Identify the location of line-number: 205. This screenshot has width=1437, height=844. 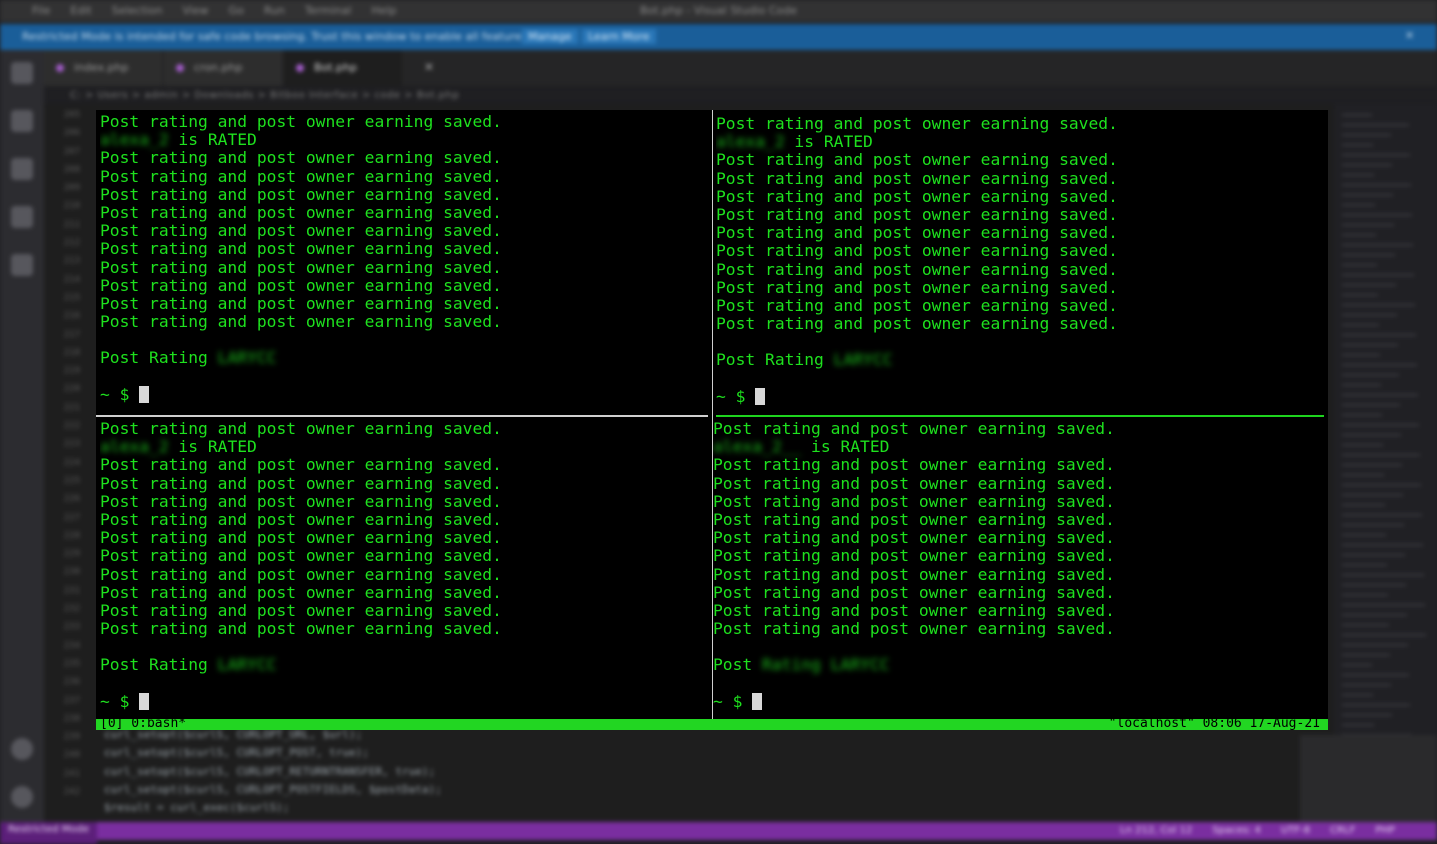
(71, 115).